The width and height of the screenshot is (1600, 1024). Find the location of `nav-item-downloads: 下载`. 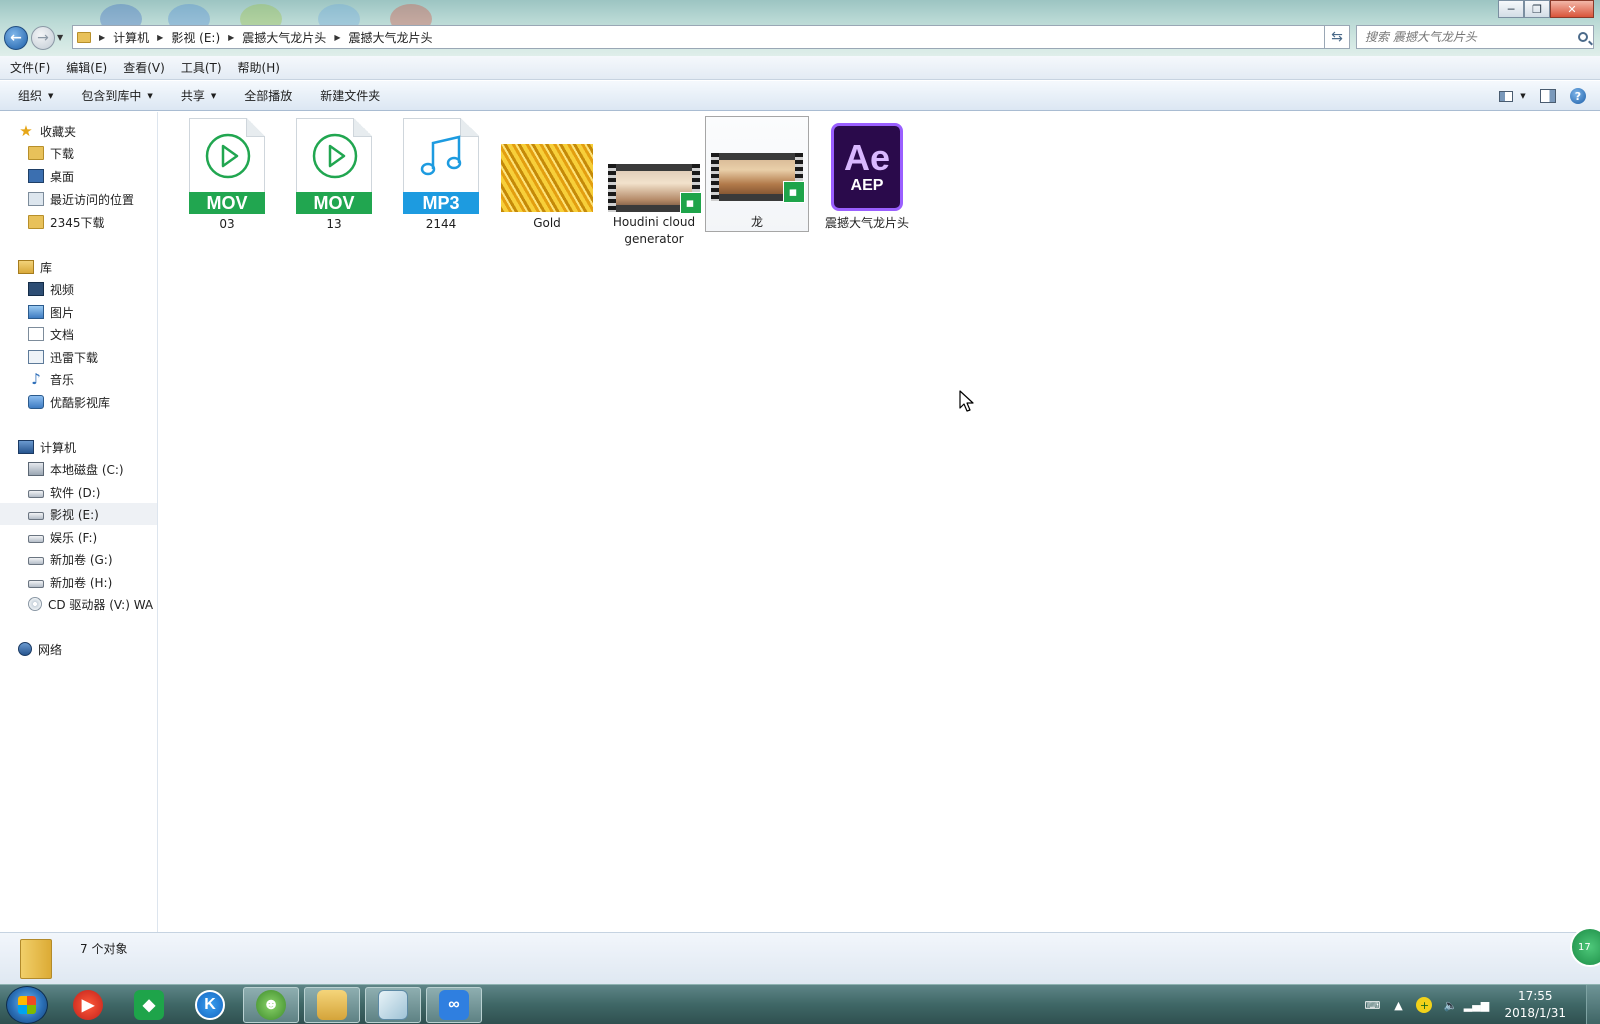

nav-item-downloads: 下载 is located at coordinates (78, 153).